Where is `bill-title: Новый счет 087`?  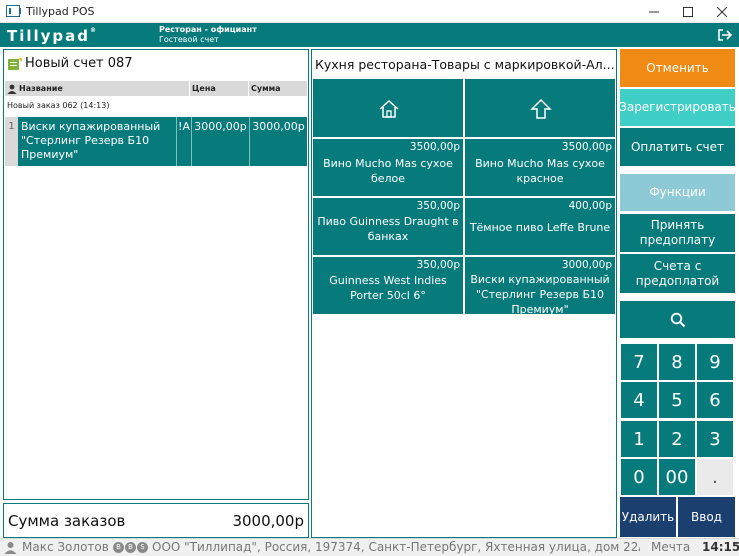
bill-title: Новый счет 087 is located at coordinates (70, 63).